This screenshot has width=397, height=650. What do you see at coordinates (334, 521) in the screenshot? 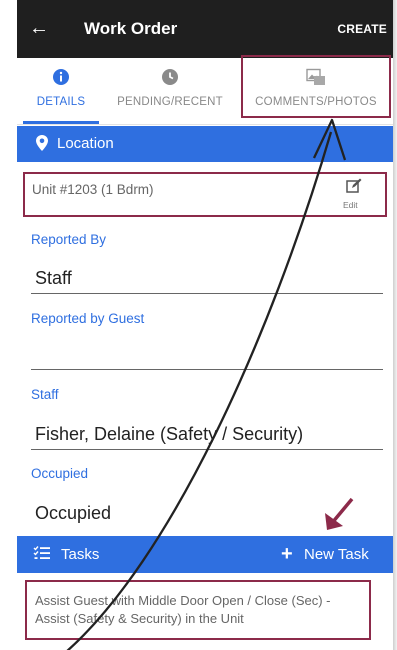
I see `annotation-small-arrowhead` at bounding box center [334, 521].